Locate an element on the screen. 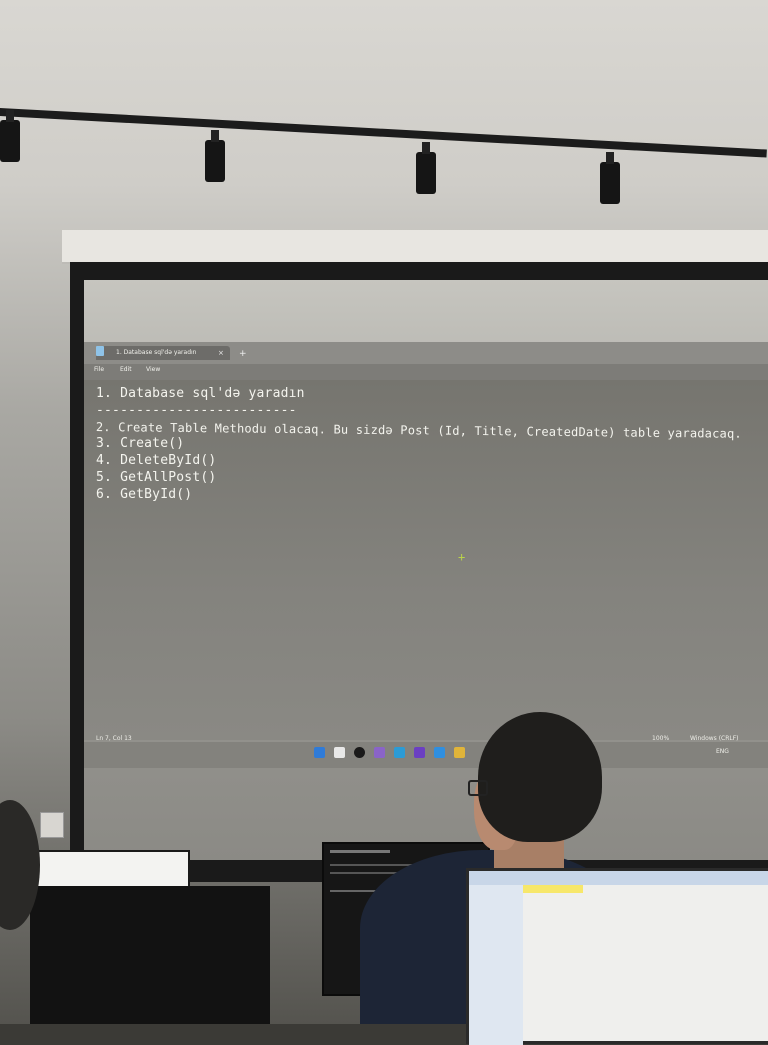 This screenshot has width=768, height=1045. editor-line: 1. Database sql'də yaradın is located at coordinates (200, 393).